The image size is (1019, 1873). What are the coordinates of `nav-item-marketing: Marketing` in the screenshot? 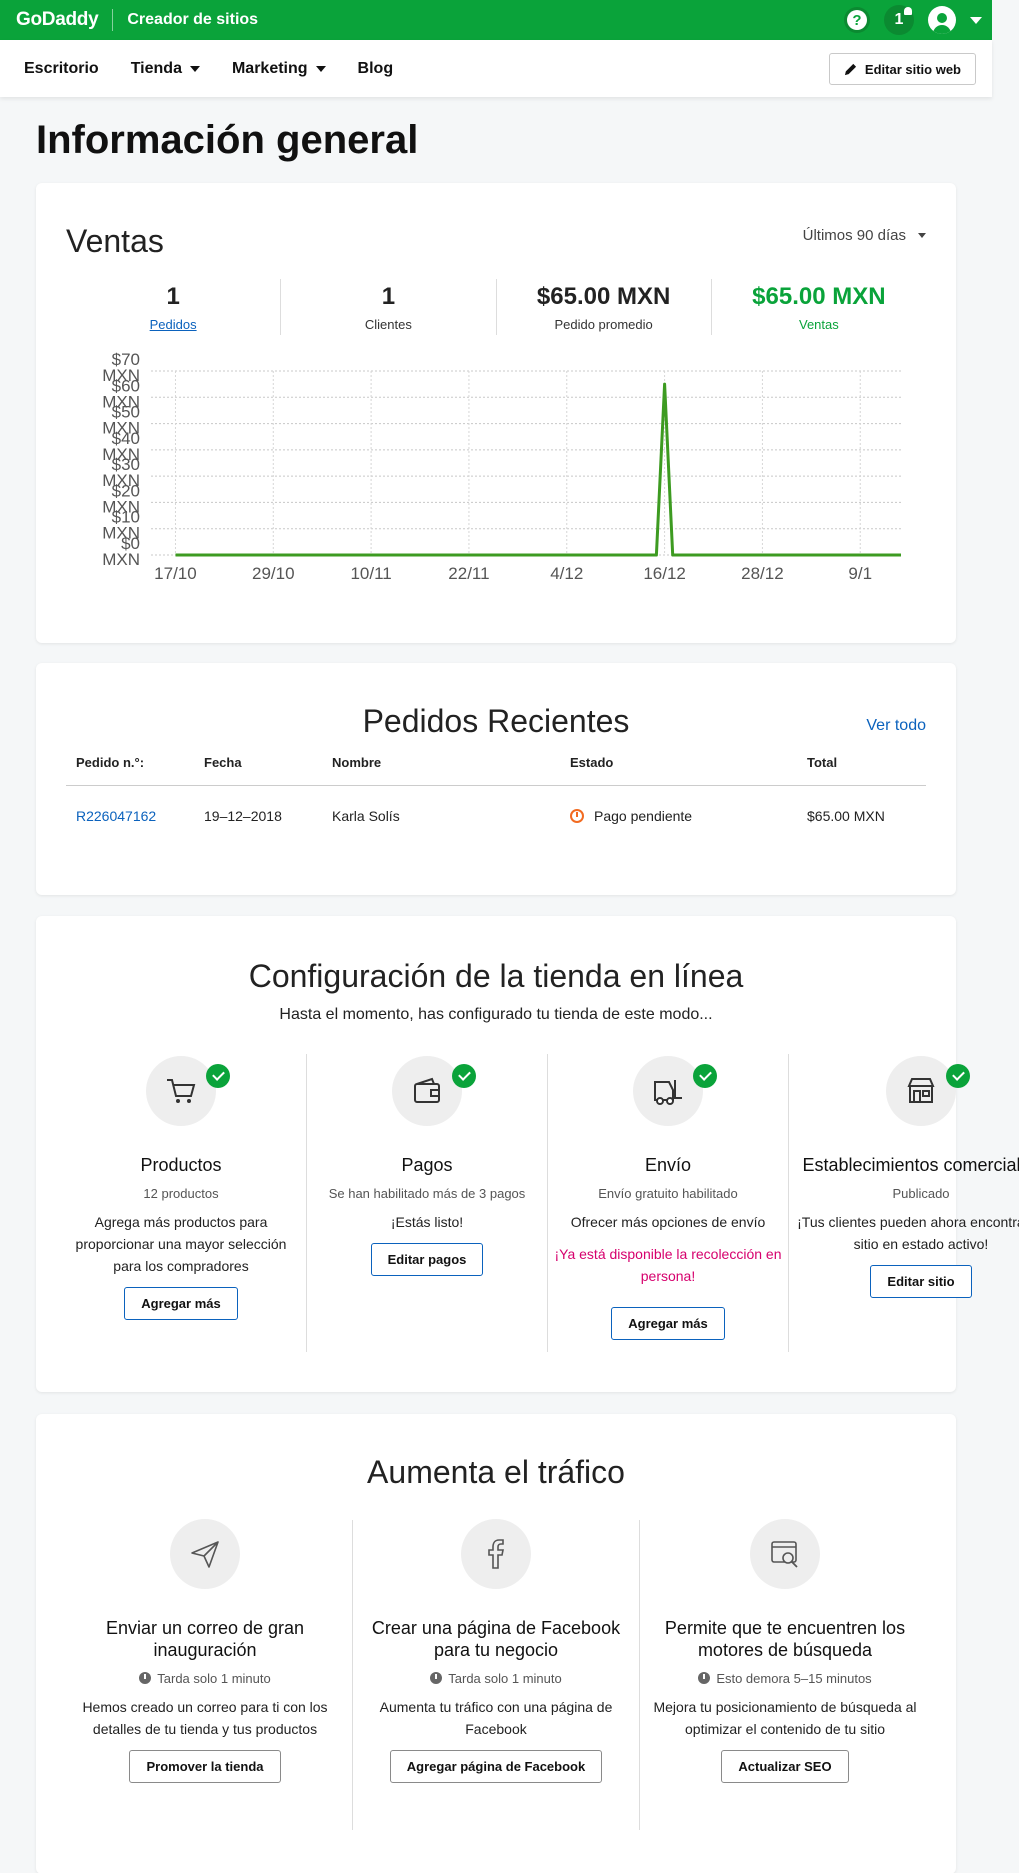 It's located at (279, 69).